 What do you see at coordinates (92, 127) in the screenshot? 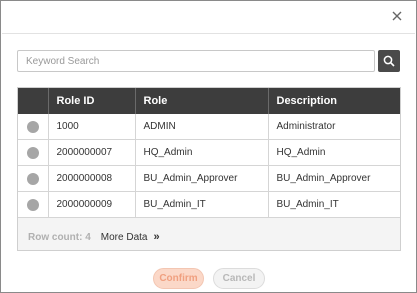
I see `cell-role-id: 1000` at bounding box center [92, 127].